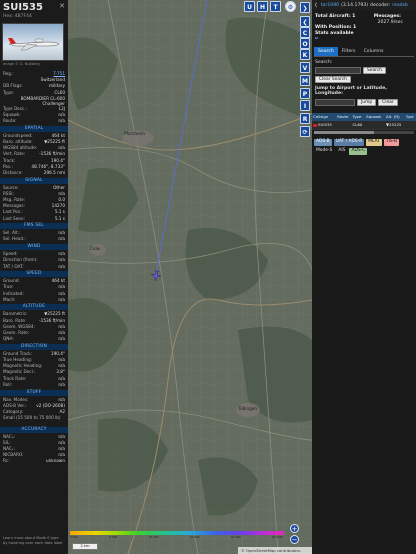  What do you see at coordinates (364, 132) in the screenshot?
I see `table-scrollbar` at bounding box center [364, 132].